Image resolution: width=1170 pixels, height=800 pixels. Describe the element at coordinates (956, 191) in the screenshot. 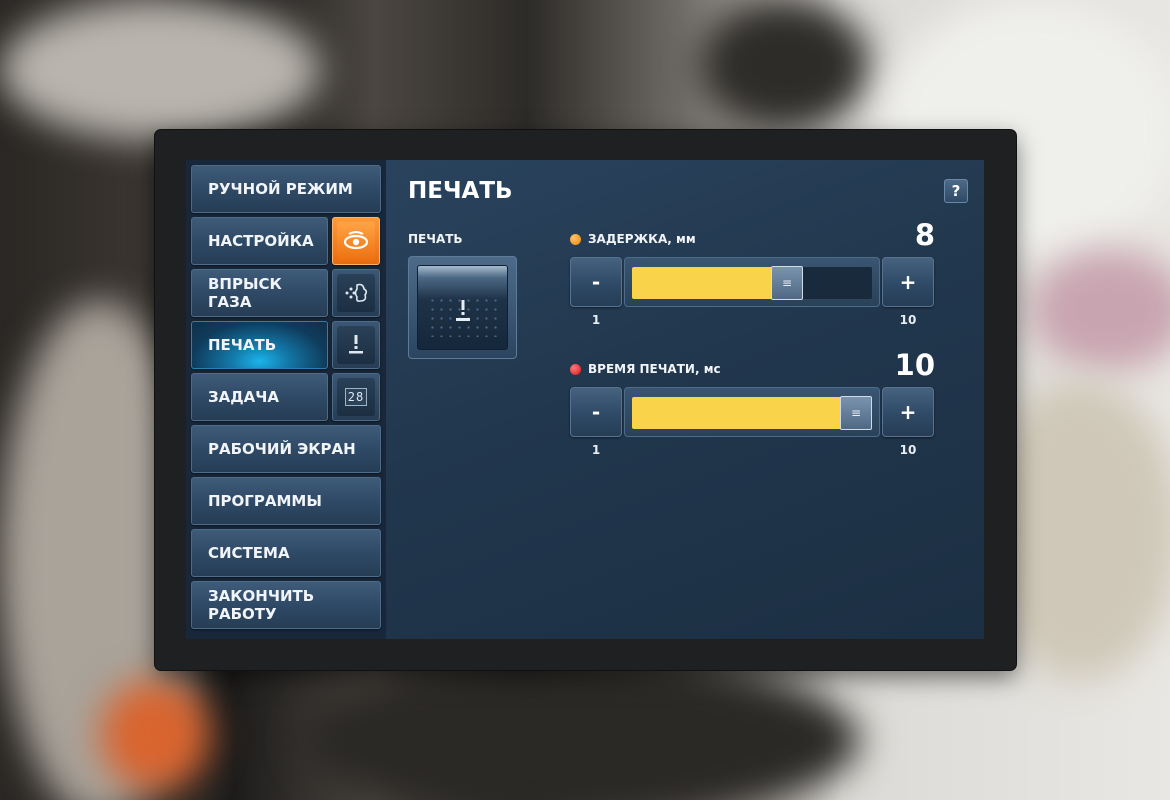

I see `help-button: ?` at that location.